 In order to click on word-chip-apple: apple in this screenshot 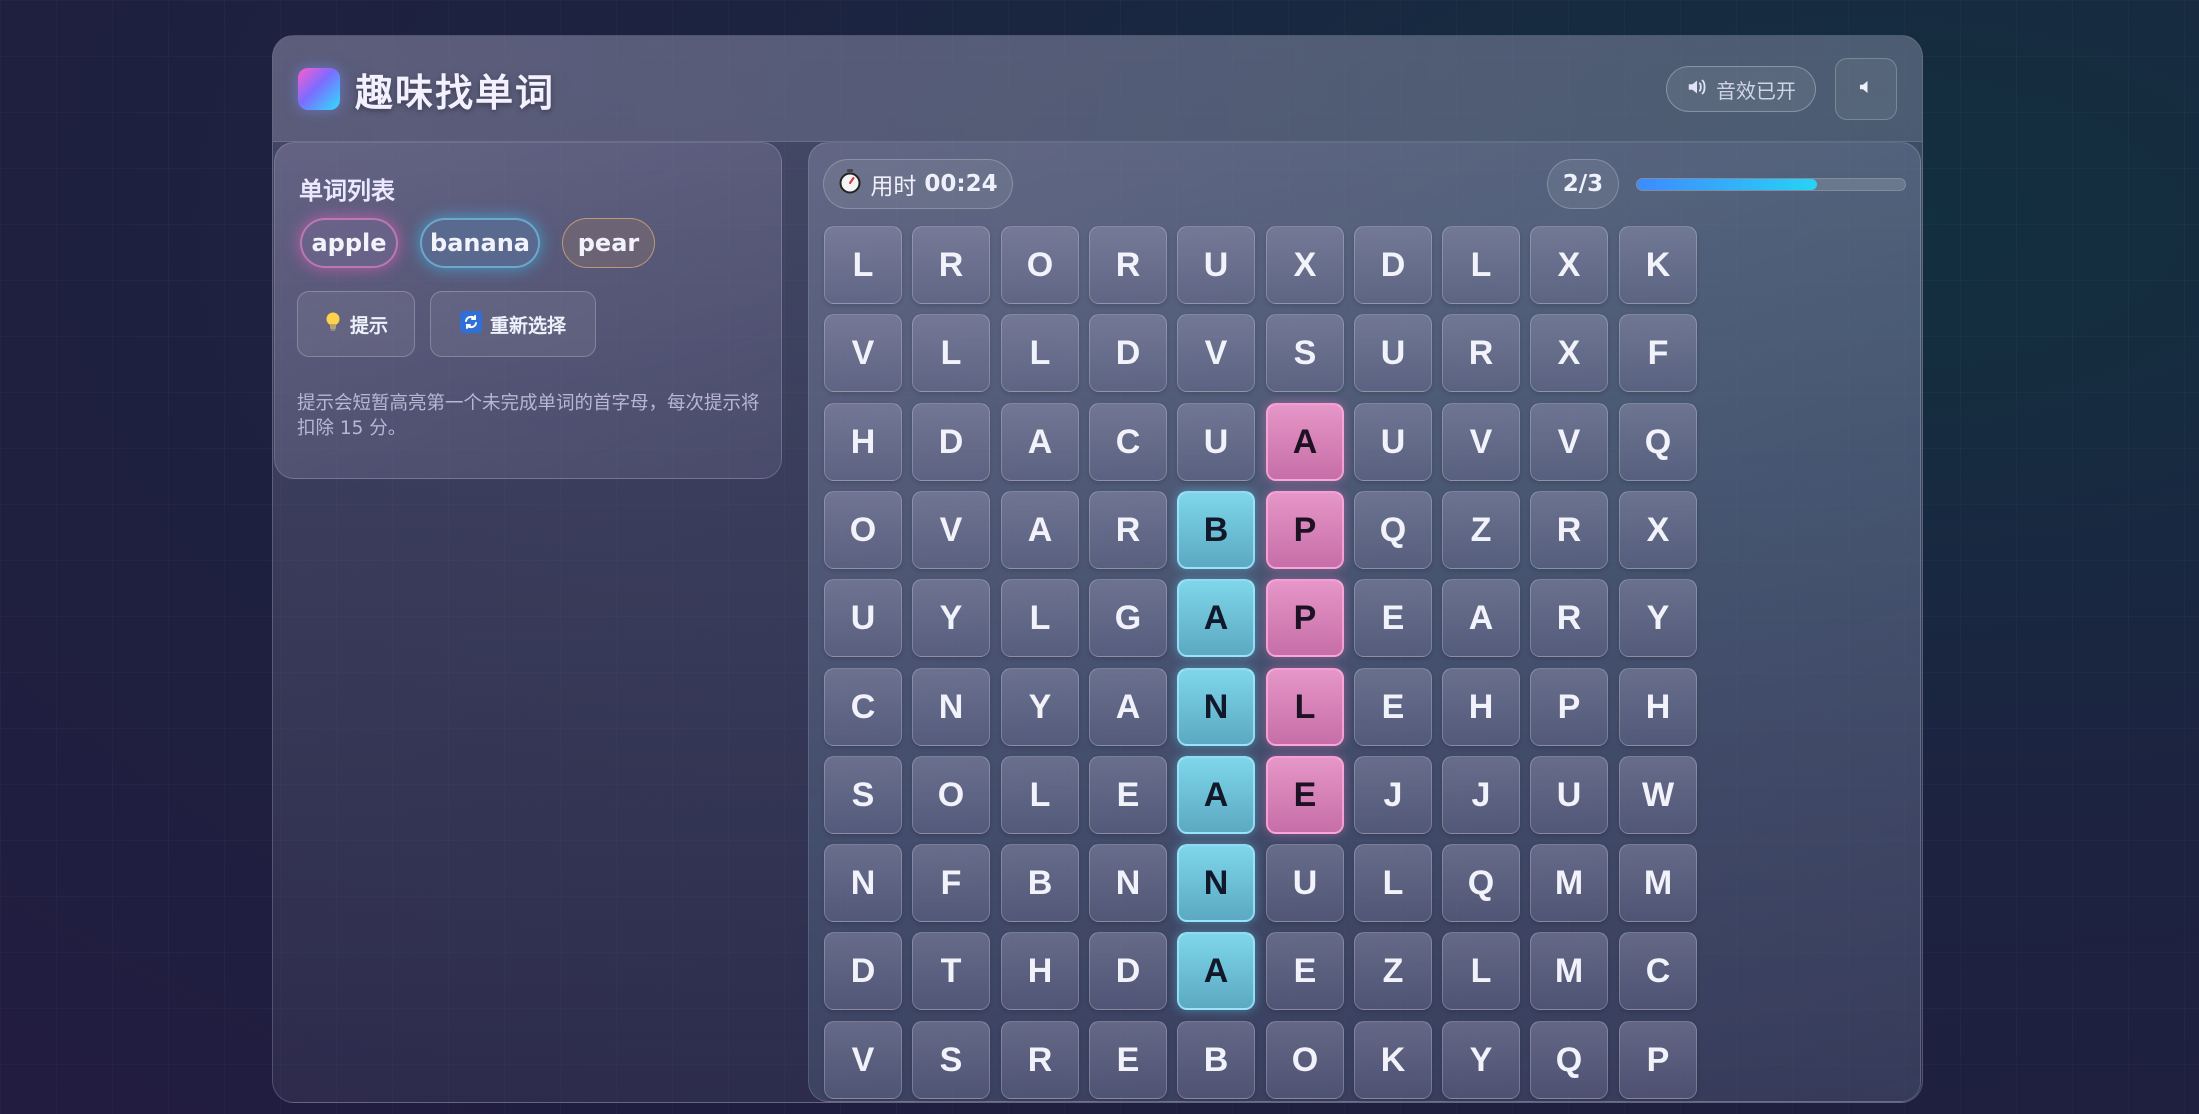, I will do `click(349, 243)`.